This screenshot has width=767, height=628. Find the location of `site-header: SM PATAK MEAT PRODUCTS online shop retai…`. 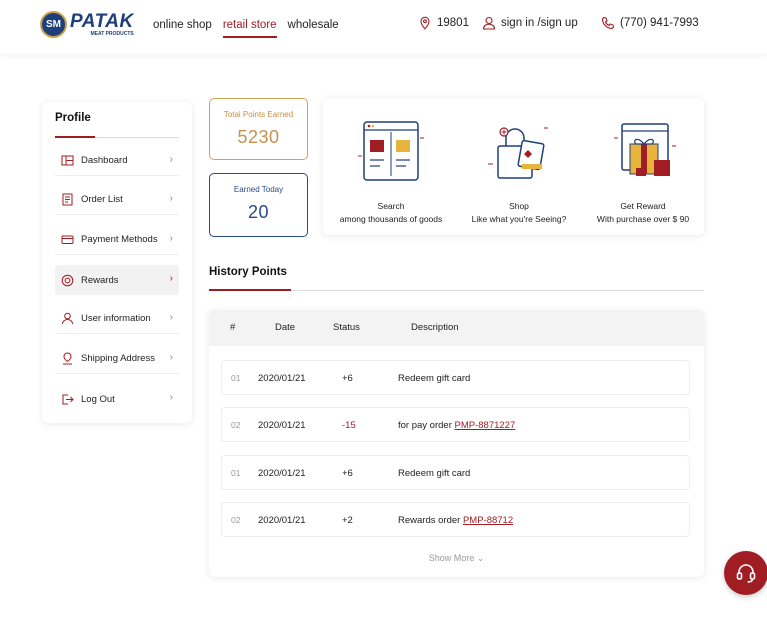

site-header: SM PATAK MEAT PRODUCTS online shop retai… is located at coordinates (383, 27).